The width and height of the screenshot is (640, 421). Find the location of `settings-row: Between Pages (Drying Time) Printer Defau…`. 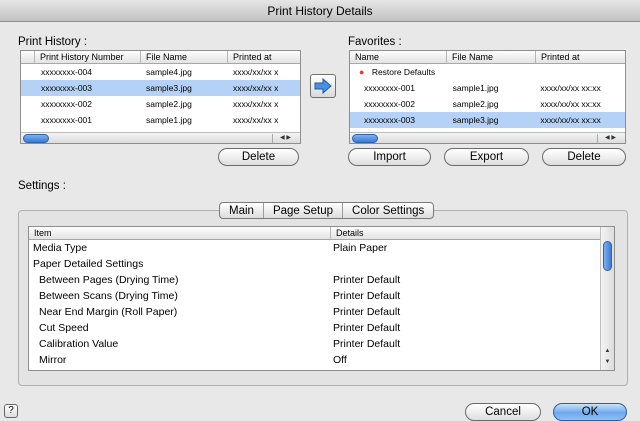

settings-row: Between Pages (Drying Time) Printer Defau… is located at coordinates (321, 280).